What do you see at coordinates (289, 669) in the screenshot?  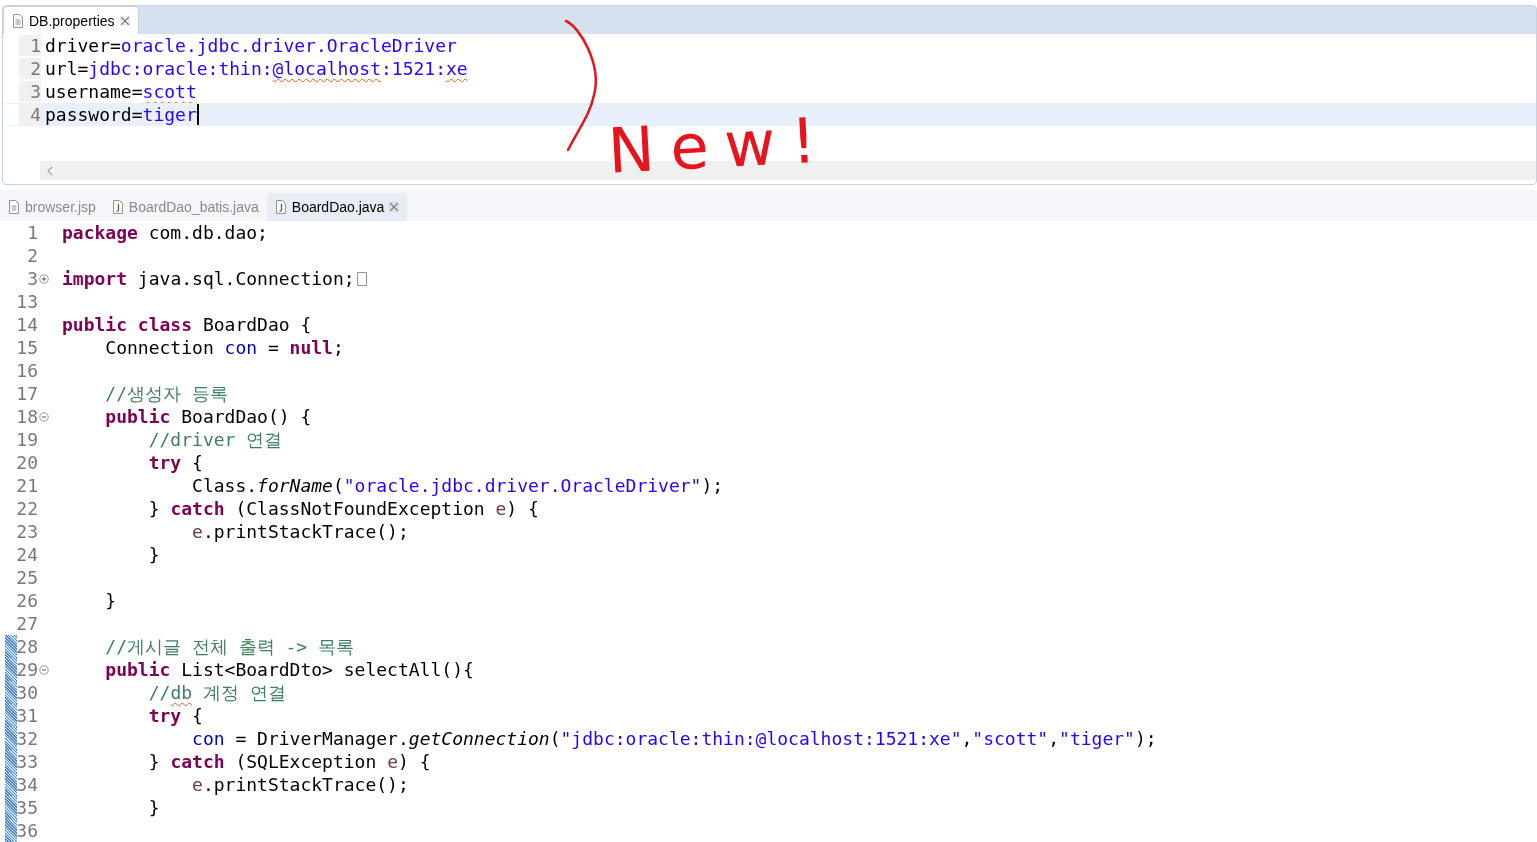 I see `code-line: public List<BoardDto> selectAll(){` at bounding box center [289, 669].